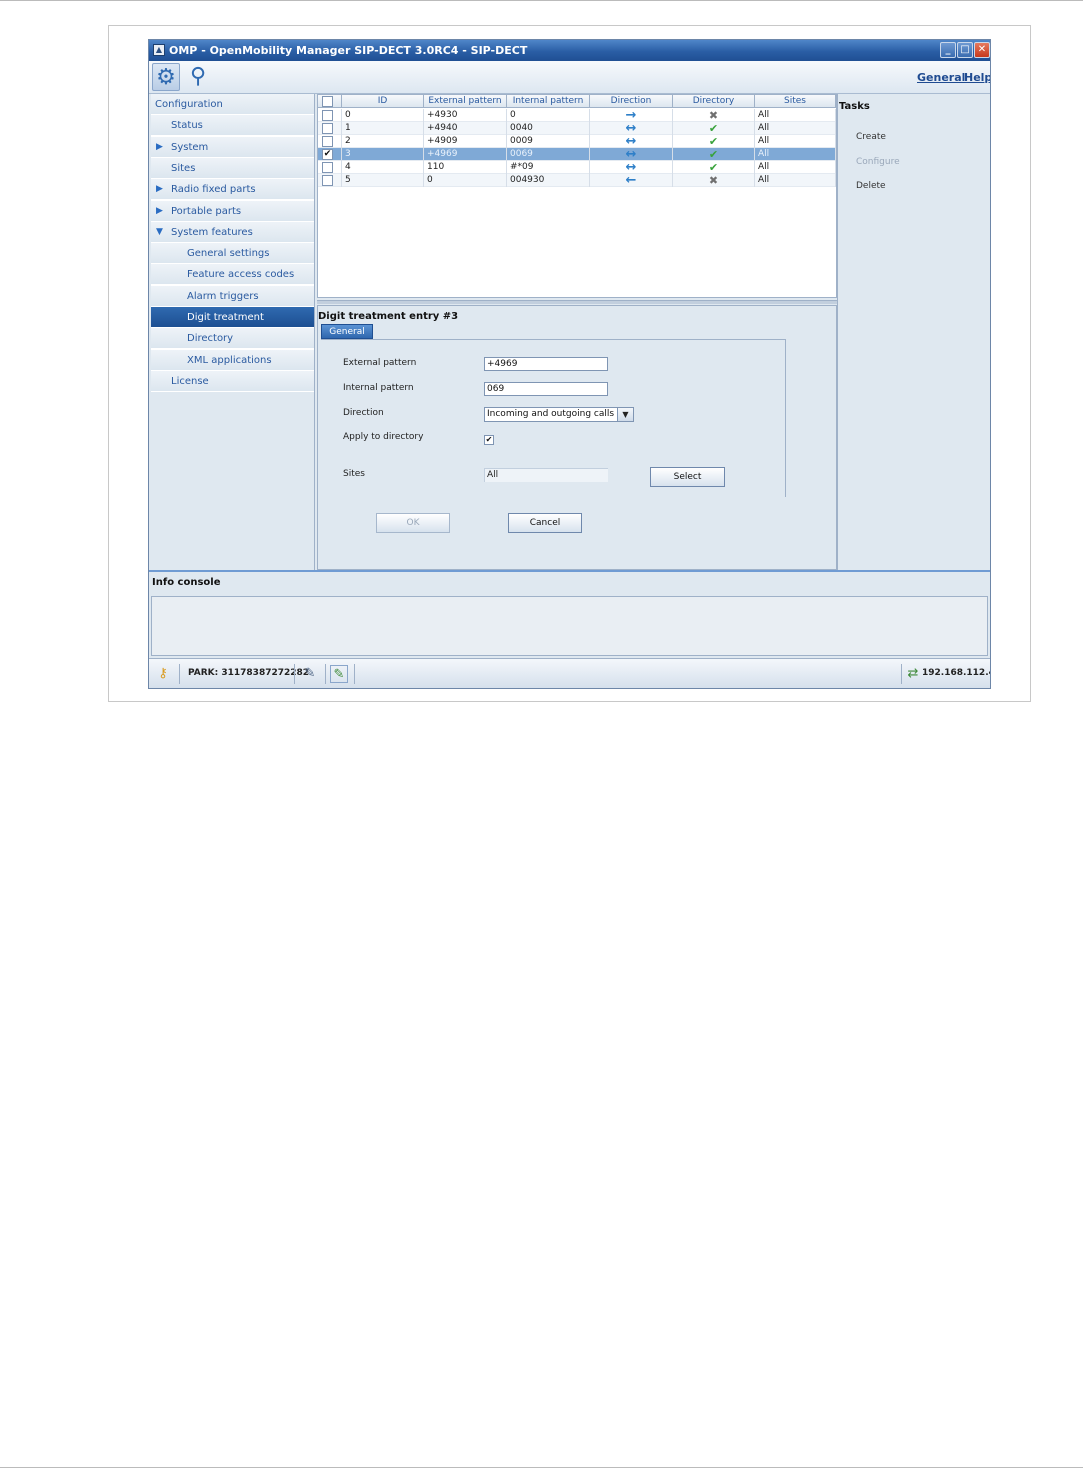 The height and width of the screenshot is (1468, 1083). Describe the element at coordinates (383, 115) in the screenshot. I see `cell-id: 0` at that location.